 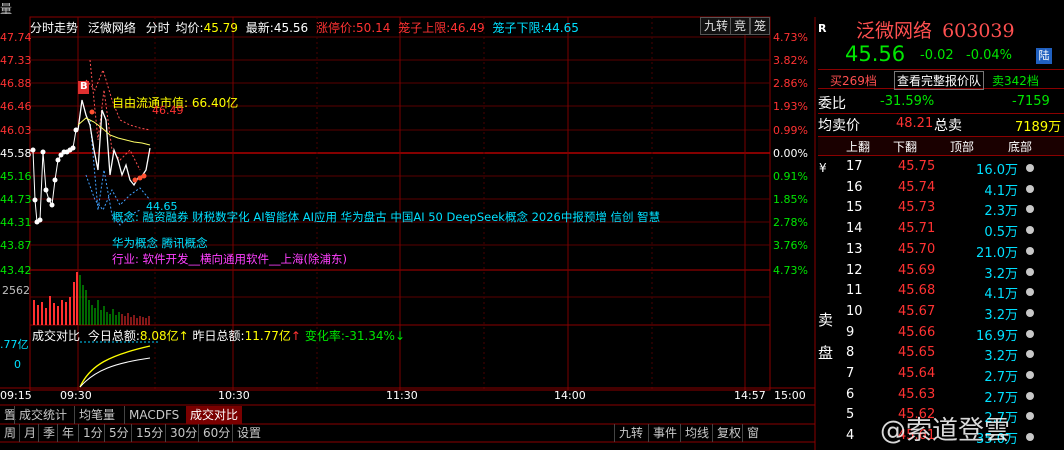 What do you see at coordinates (220, 28) in the screenshot?
I see `avg-value: 45.79` at bounding box center [220, 28].